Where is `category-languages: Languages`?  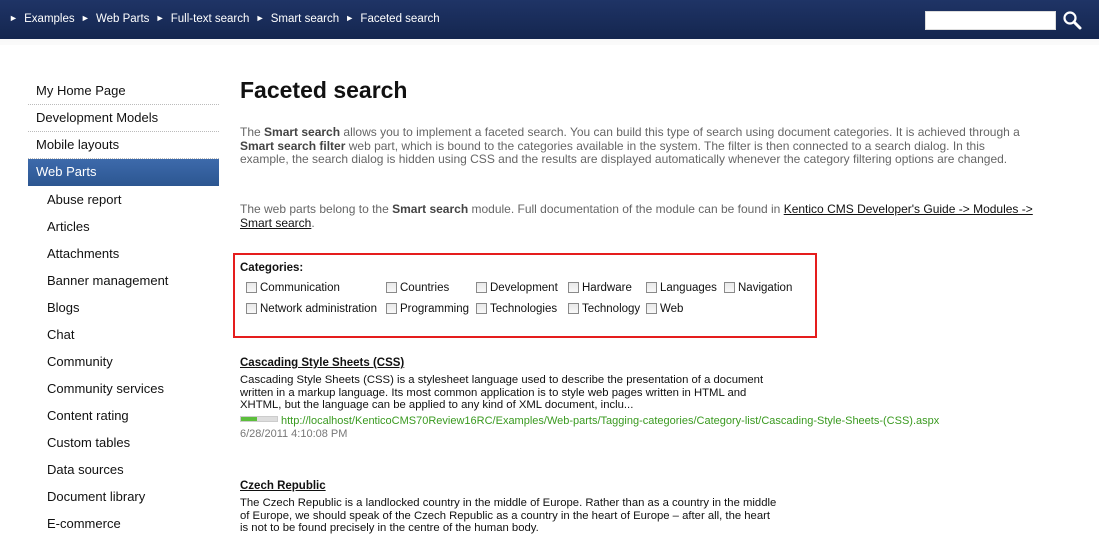 category-languages: Languages is located at coordinates (681, 288).